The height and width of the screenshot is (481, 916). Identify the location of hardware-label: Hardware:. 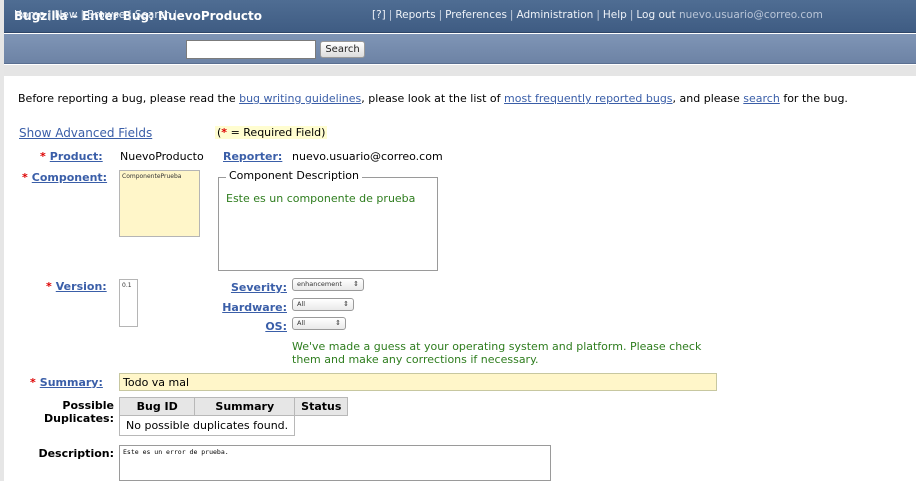
(250, 307).